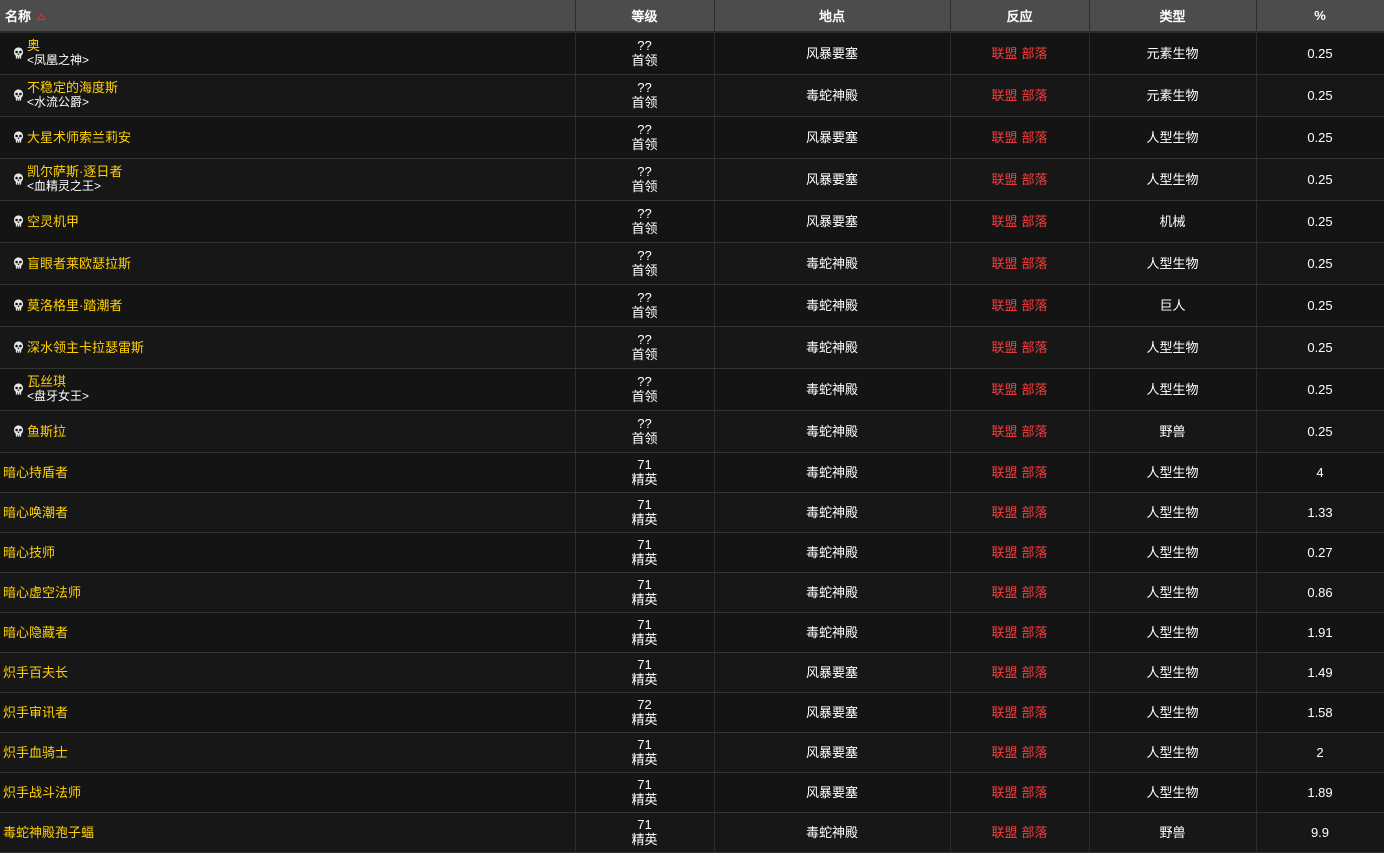  I want to click on npc-name-link: 暗心虚空法师, so click(42, 592).